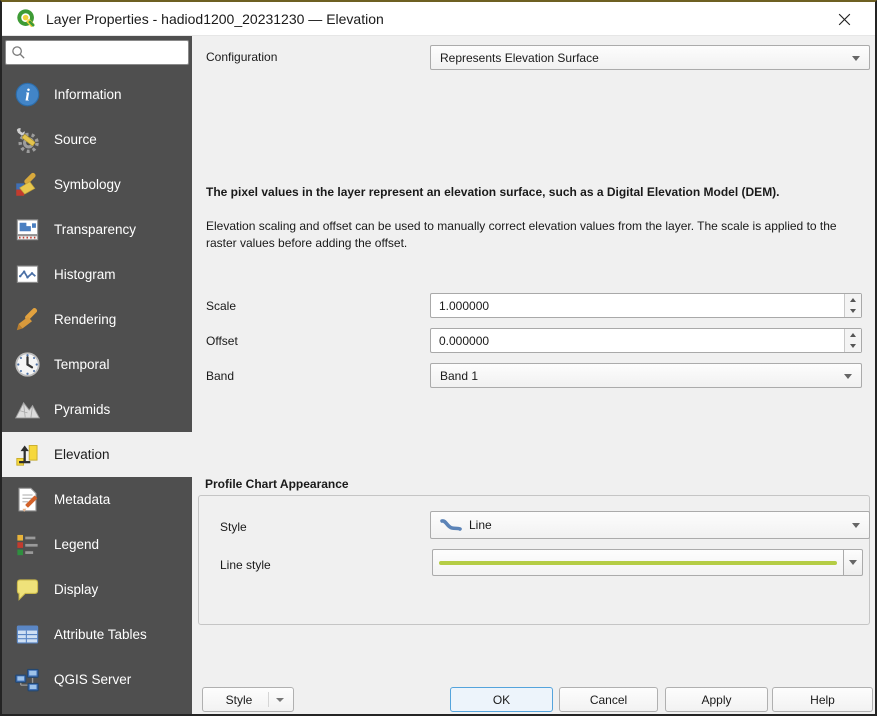  I want to click on green-line-preview, so click(638, 562).